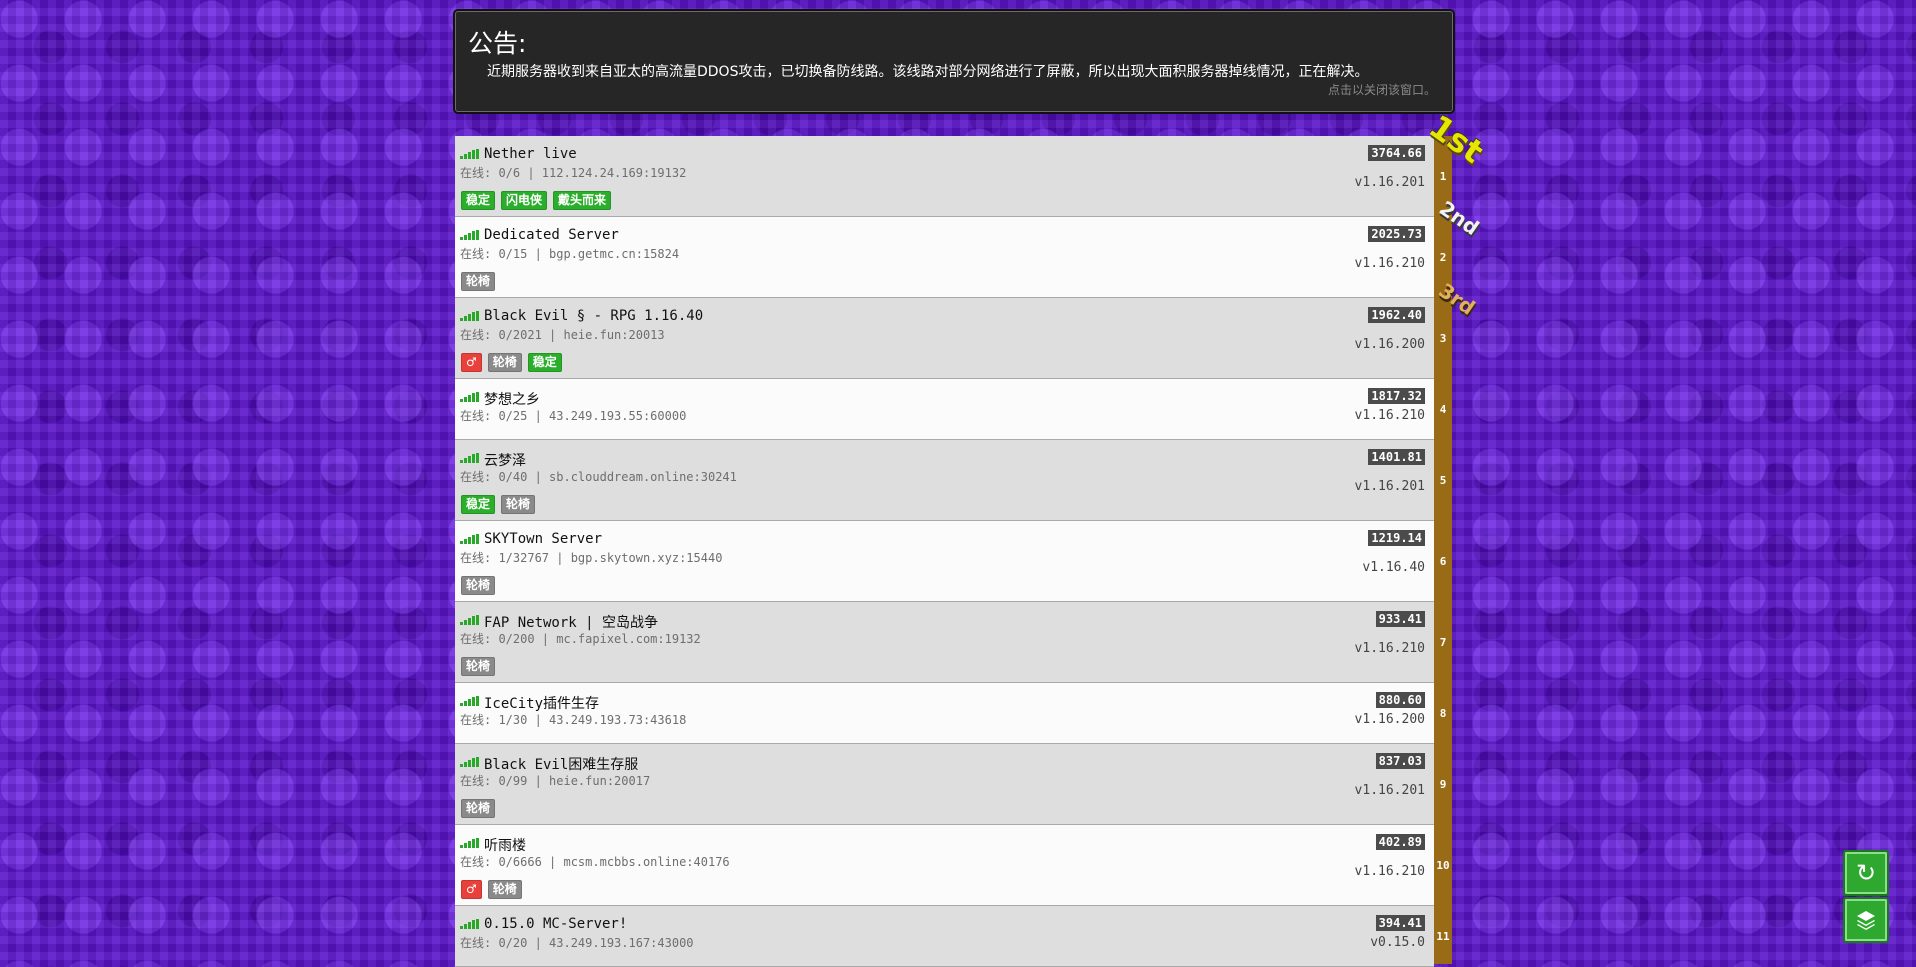 This screenshot has height=967, width=1916. I want to click on rank-number: 11, so click(1443, 936).